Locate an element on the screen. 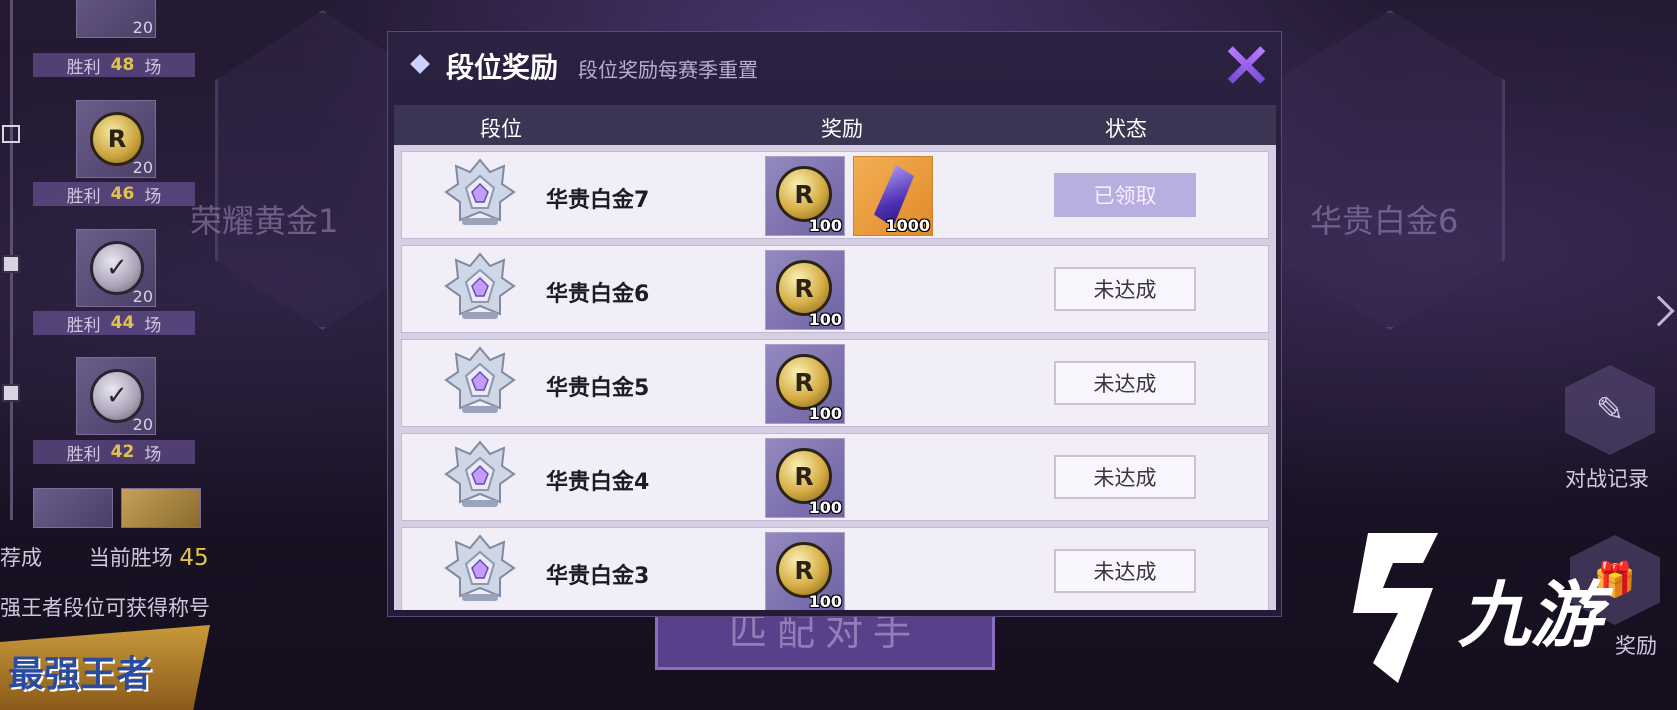  win-requirement-row: 胜利 46 场 is located at coordinates (114, 194).